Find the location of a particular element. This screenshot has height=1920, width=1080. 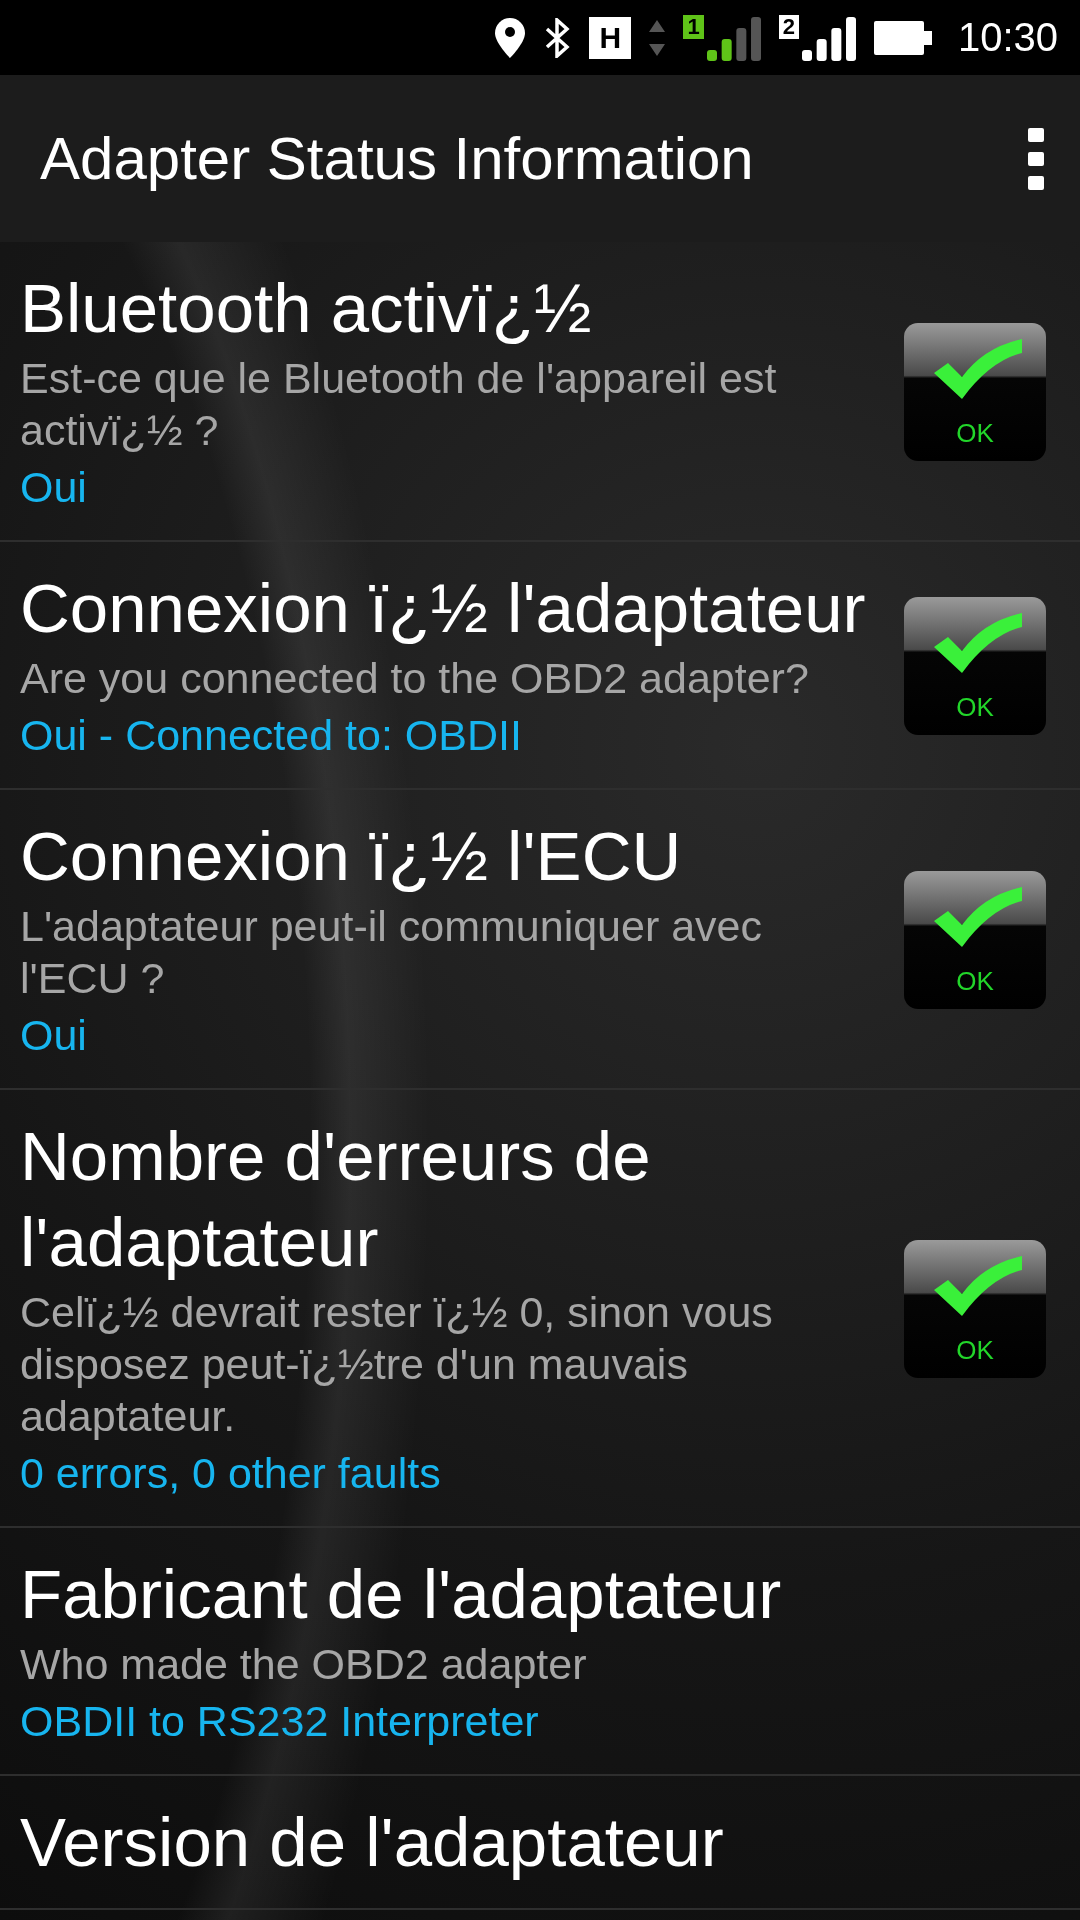

sim-label: 2 is located at coordinates (788, 26).